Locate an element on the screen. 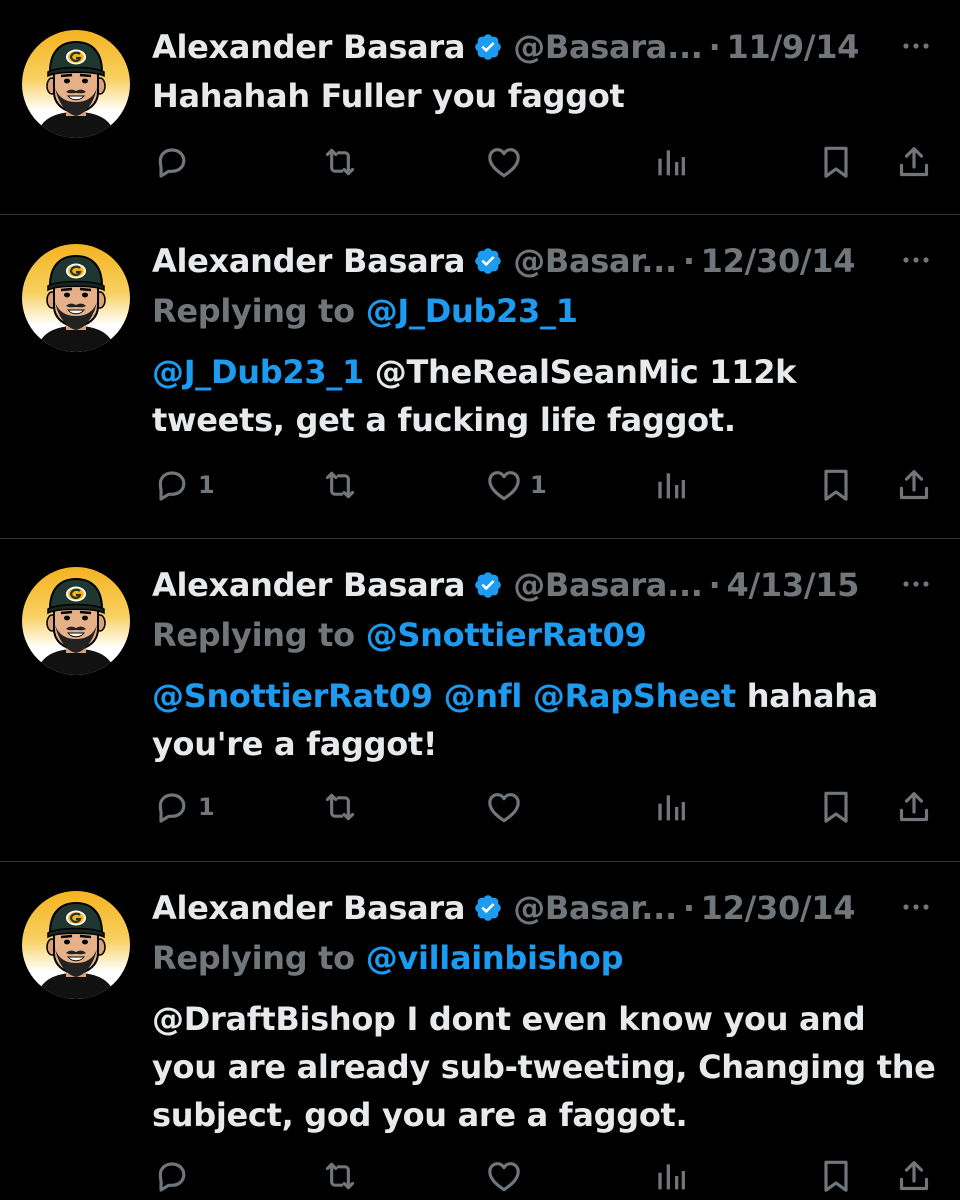 This screenshot has width=960, height=1200. tweet-header: Alexander Basara @Basara... · 11/9/14 is located at coordinates (544, 47).